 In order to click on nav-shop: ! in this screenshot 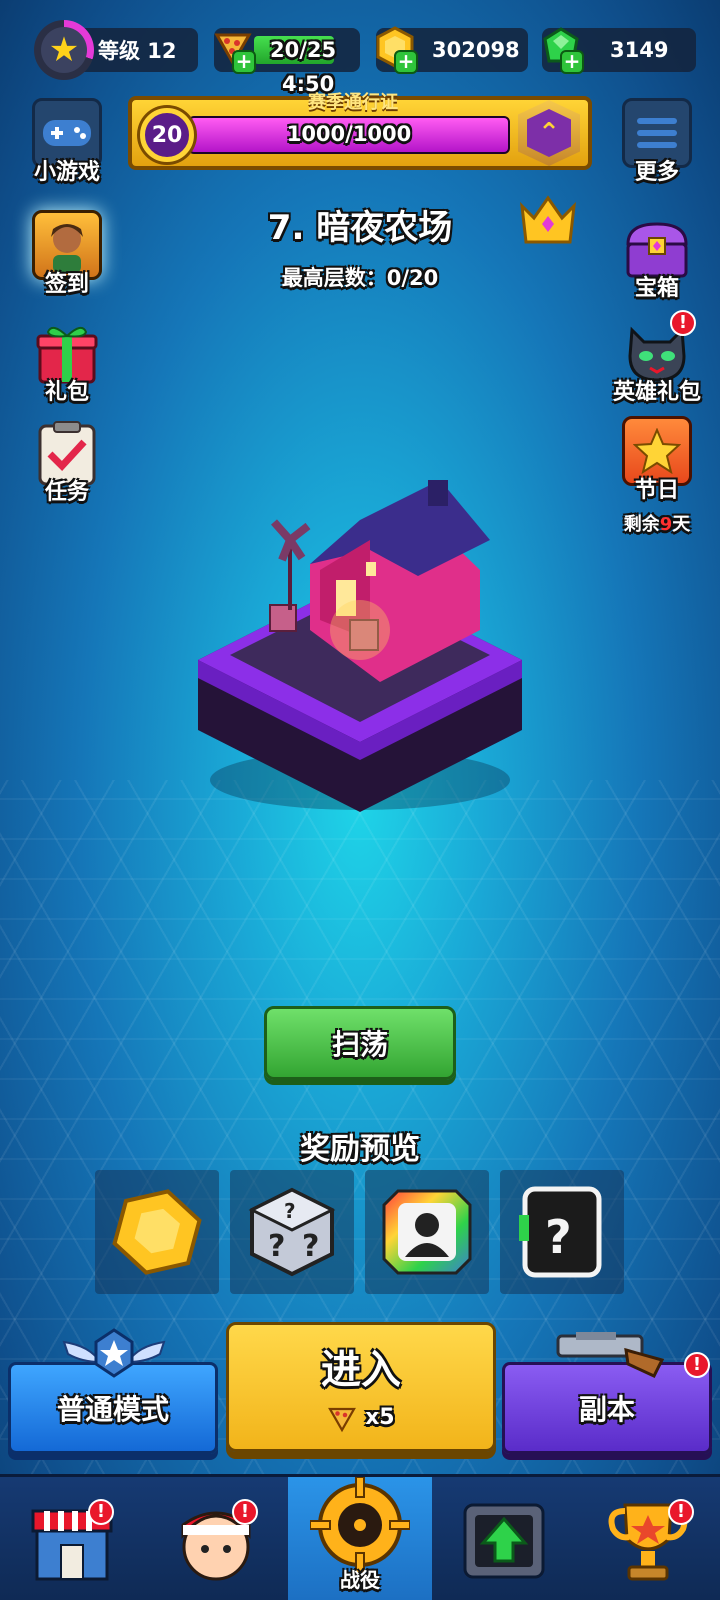, I will do `click(72, 1538)`.